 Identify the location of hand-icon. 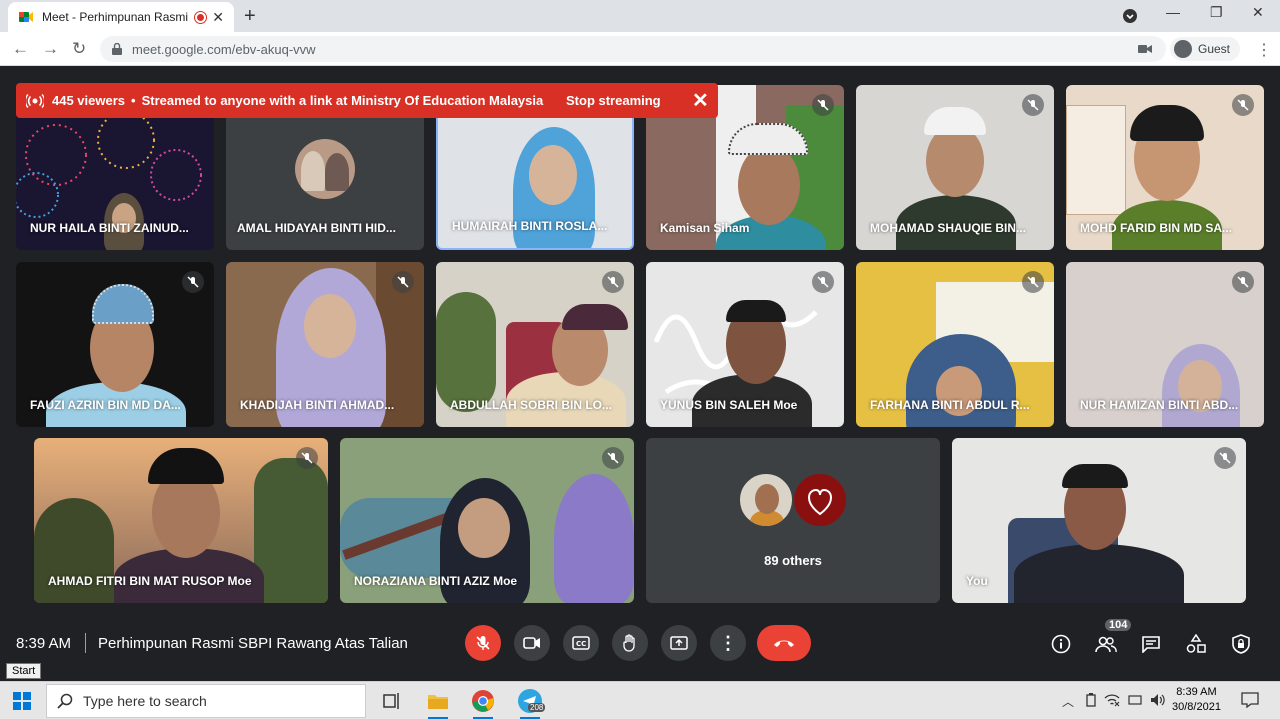
(629, 643).